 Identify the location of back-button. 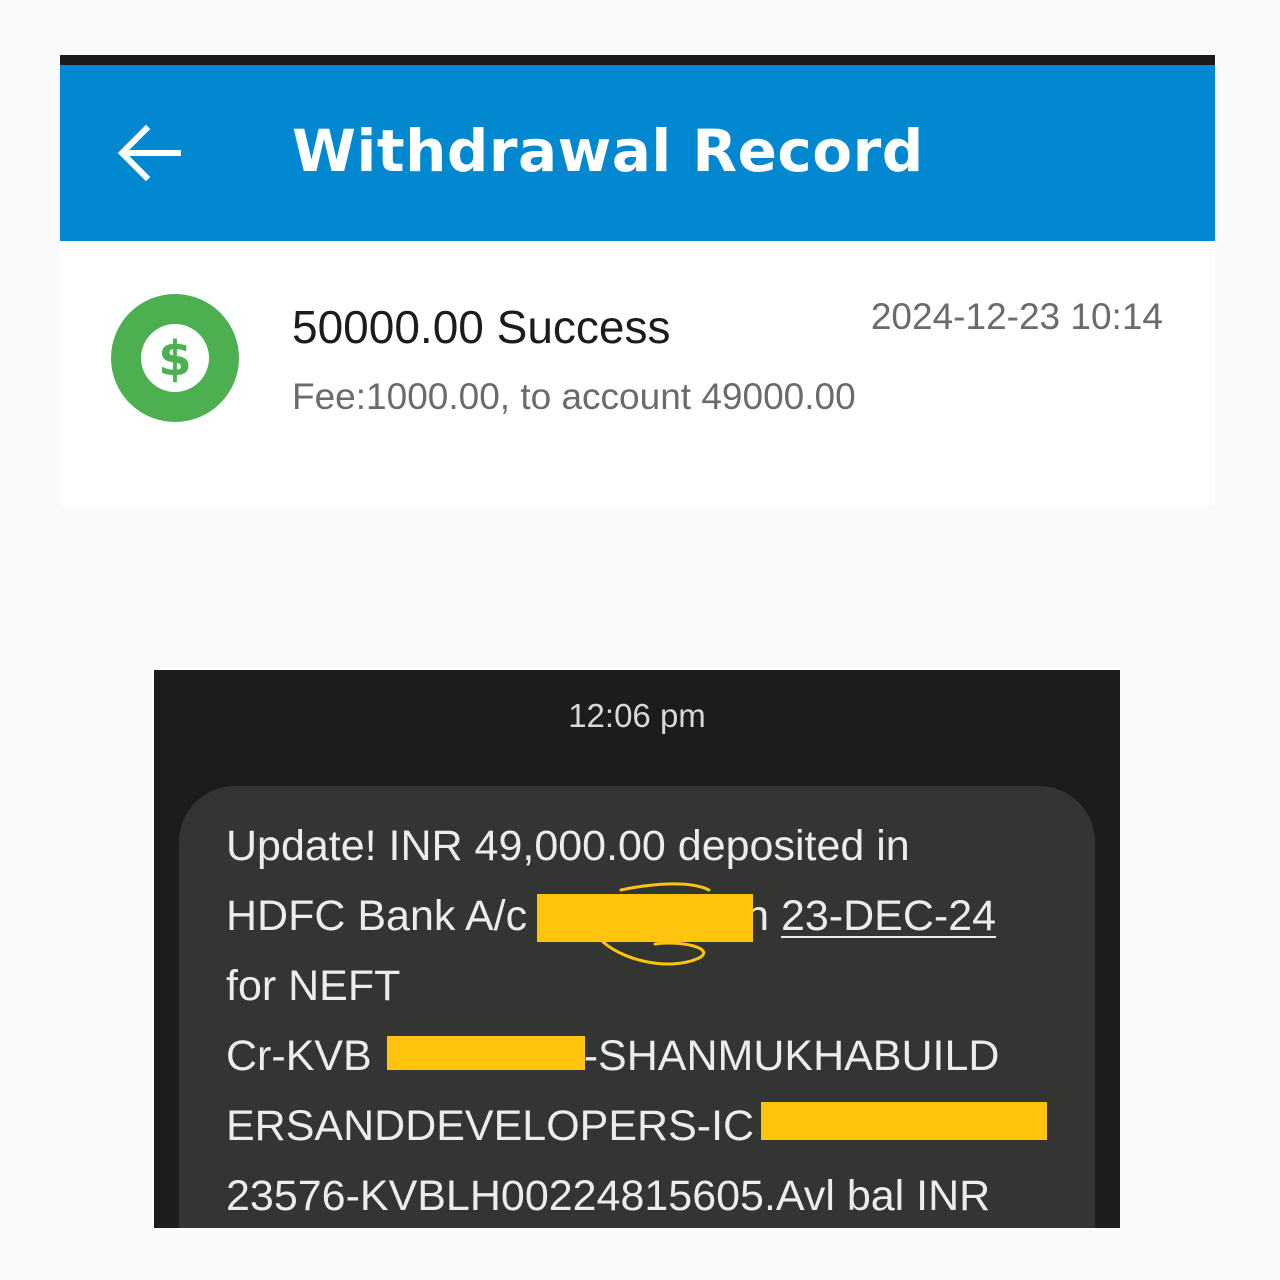
(148, 153).